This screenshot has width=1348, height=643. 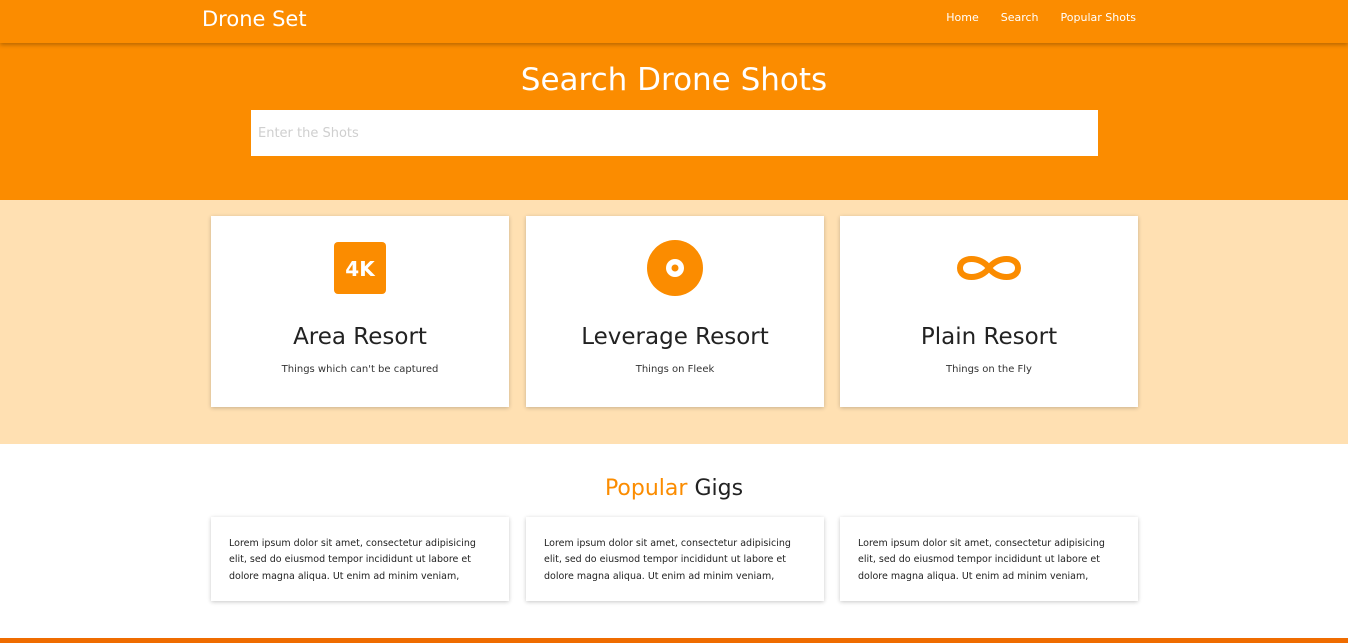 What do you see at coordinates (254, 19) in the screenshot?
I see `brand-logo: Drone Set` at bounding box center [254, 19].